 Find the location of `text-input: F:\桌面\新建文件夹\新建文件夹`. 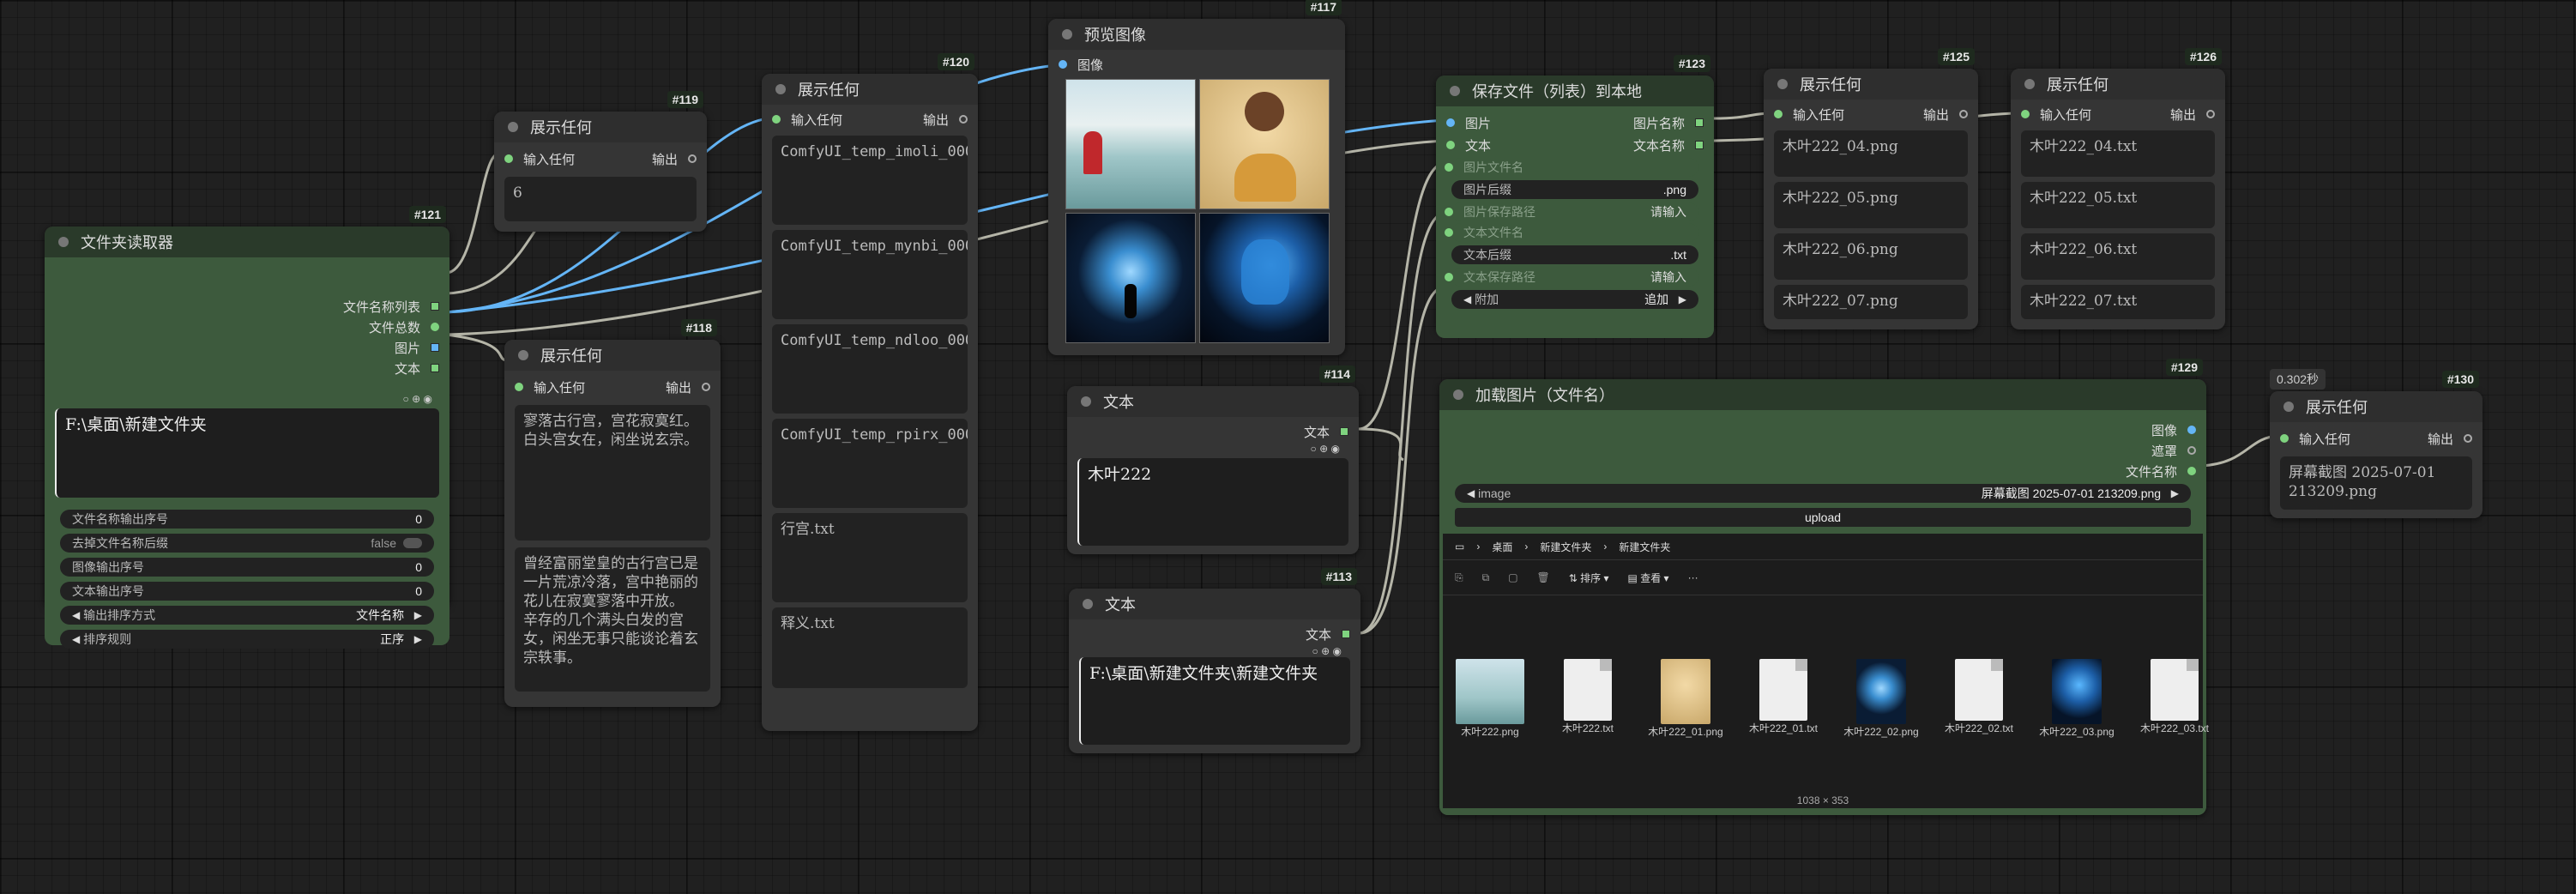

text-input: F:\桌面\新建文件夹\新建文件夹 is located at coordinates (1214, 701).